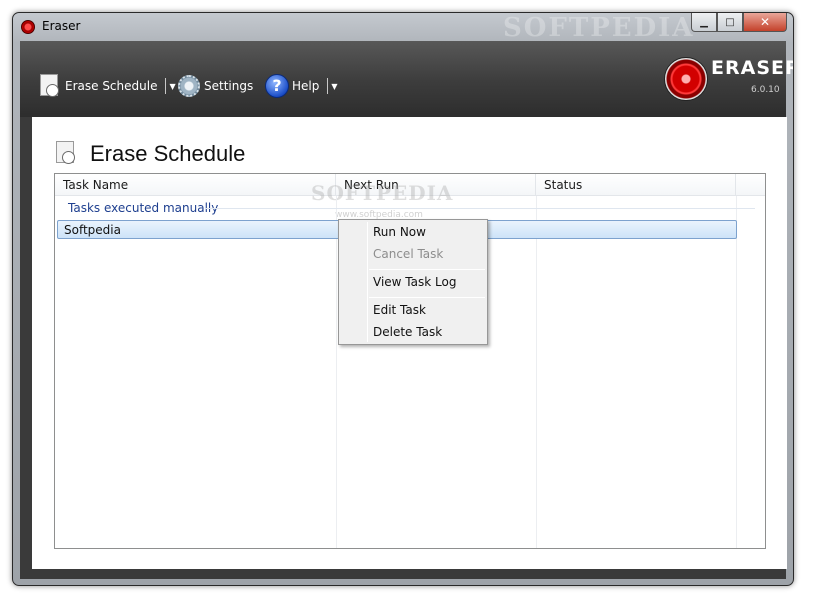  I want to click on window-title: Eraser, so click(61, 26).